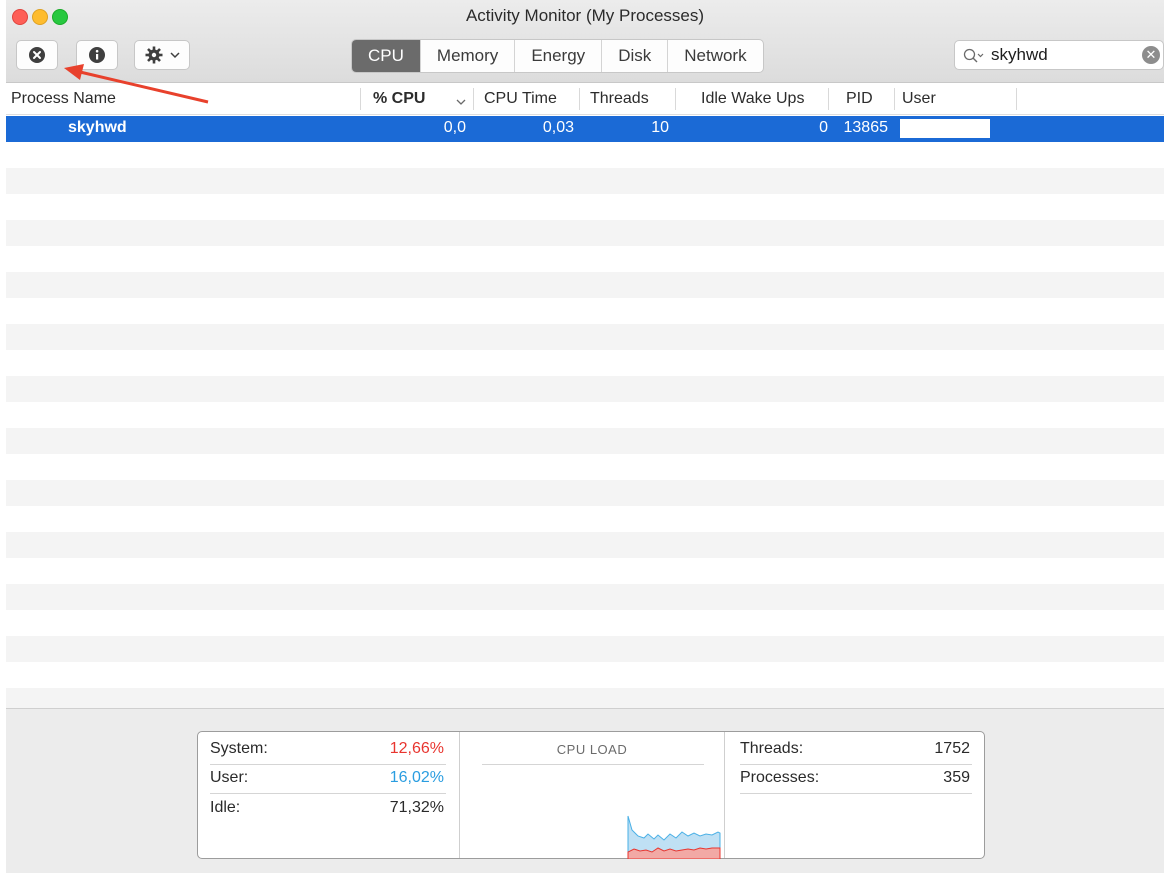 Image resolution: width=1164 pixels, height=873 pixels. Describe the element at coordinates (674, 837) in the screenshot. I see `cpu-load-graph` at that location.